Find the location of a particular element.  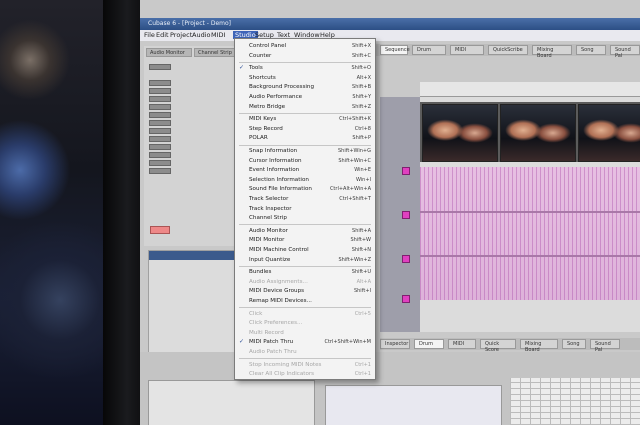

menu-item-label: Audio Performance is located at coordinates (276, 97).